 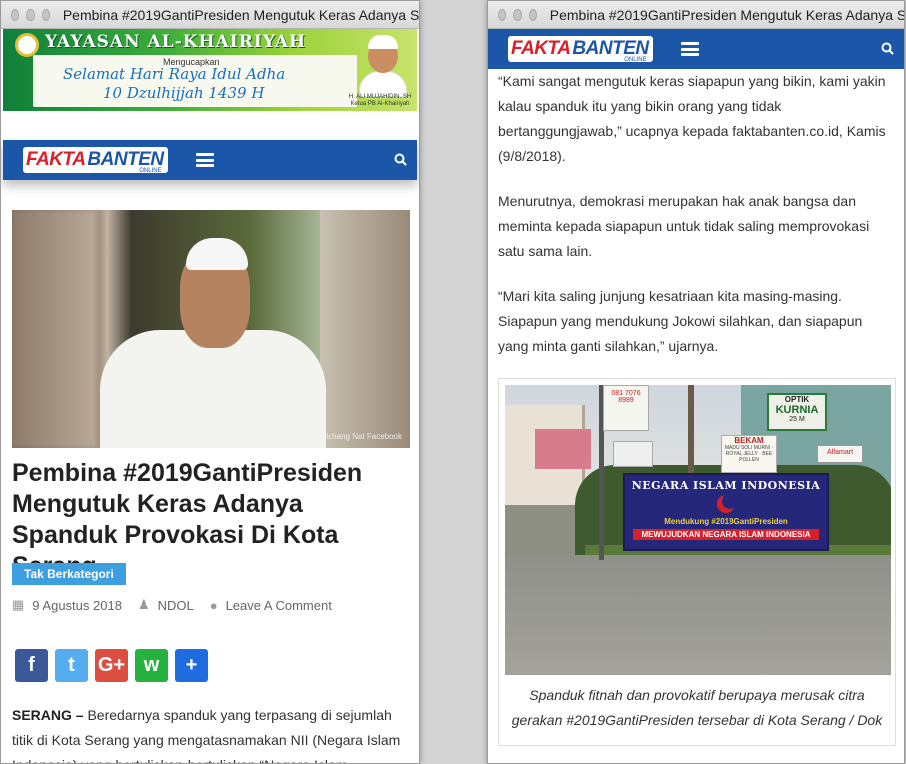 What do you see at coordinates (797, 419) in the screenshot?
I see `sign-distance-label: 25 M` at bounding box center [797, 419].